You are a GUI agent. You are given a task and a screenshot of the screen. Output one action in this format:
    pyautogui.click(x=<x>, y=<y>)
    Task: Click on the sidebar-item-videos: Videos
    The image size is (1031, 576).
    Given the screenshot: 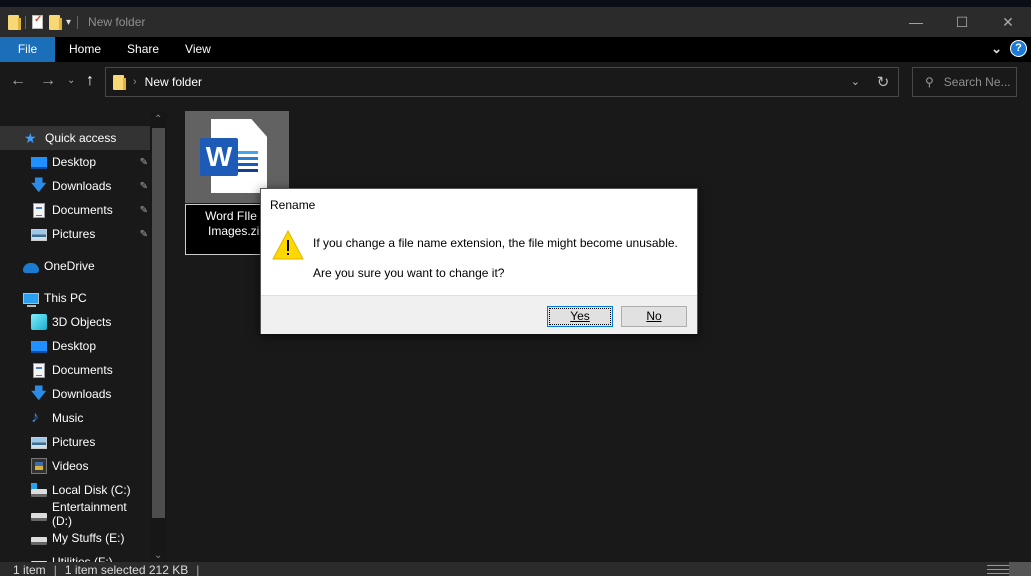 What is the action you would take?
    pyautogui.click(x=75, y=466)
    